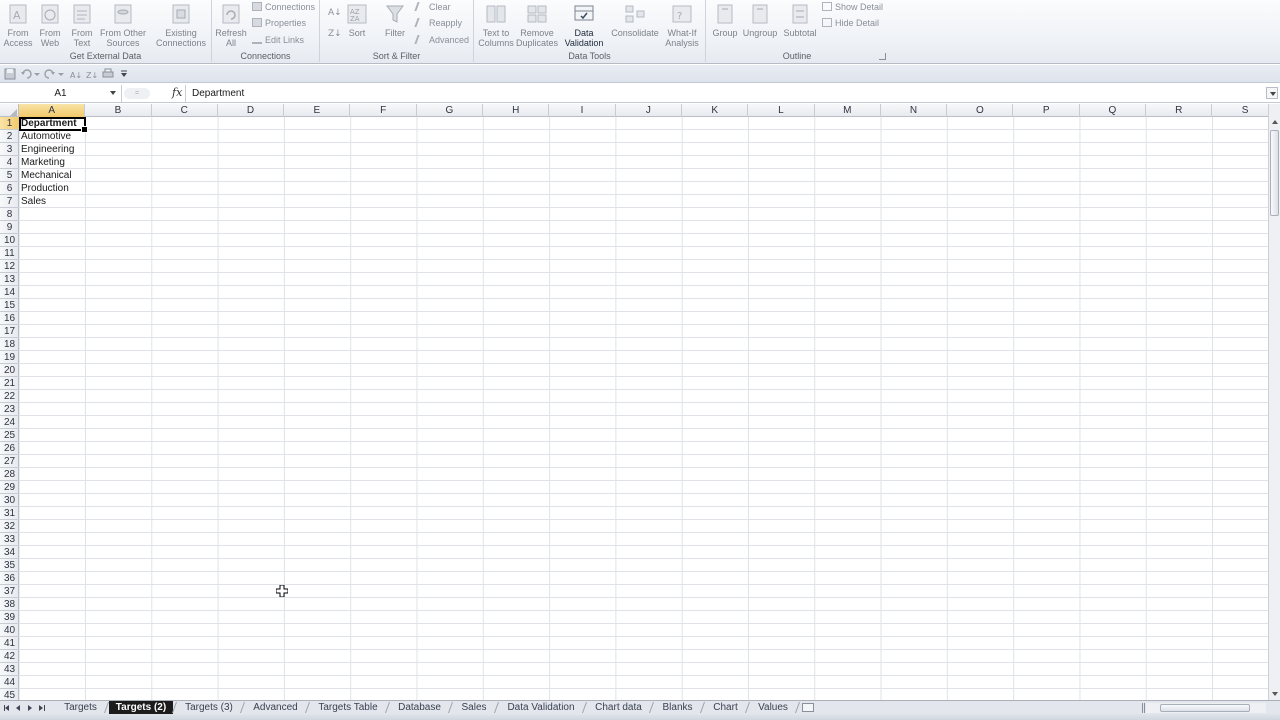 The height and width of the screenshot is (720, 1280). What do you see at coordinates (9, 240) in the screenshot?
I see `row-header-10: 10` at bounding box center [9, 240].